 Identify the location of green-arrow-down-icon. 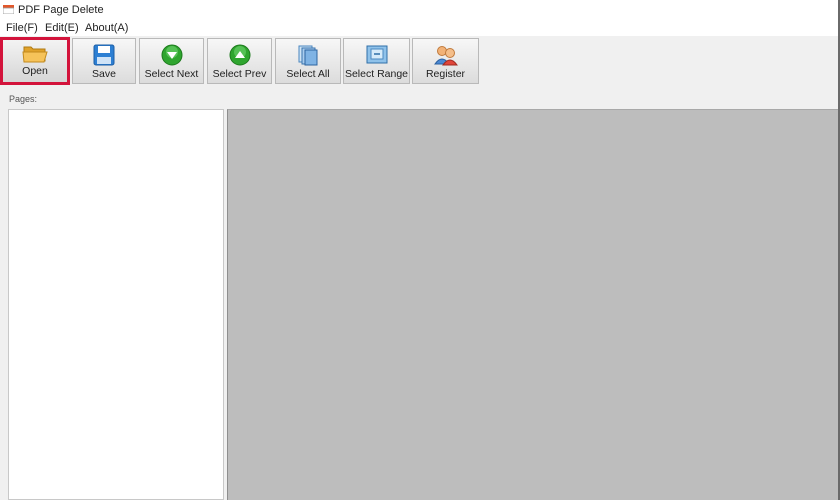
(171, 55).